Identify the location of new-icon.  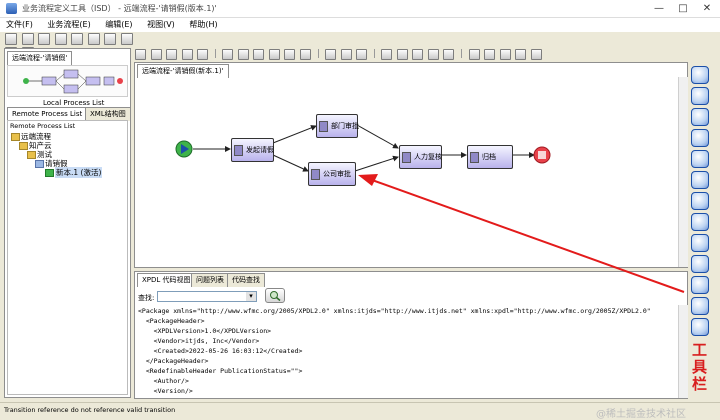
(11, 39).